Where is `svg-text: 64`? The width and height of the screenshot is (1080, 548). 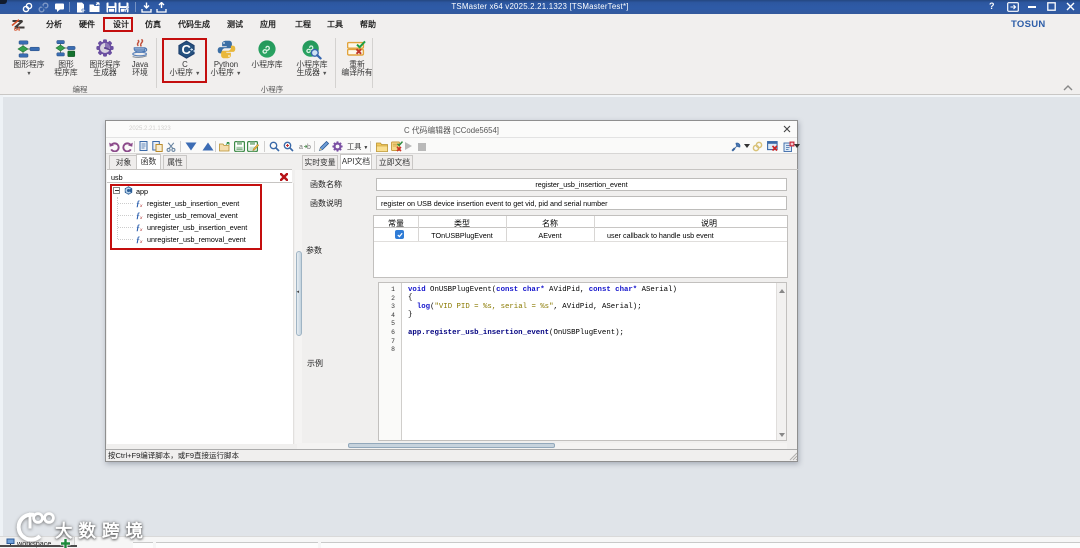 svg-text: 64 is located at coordinates (17, 29).